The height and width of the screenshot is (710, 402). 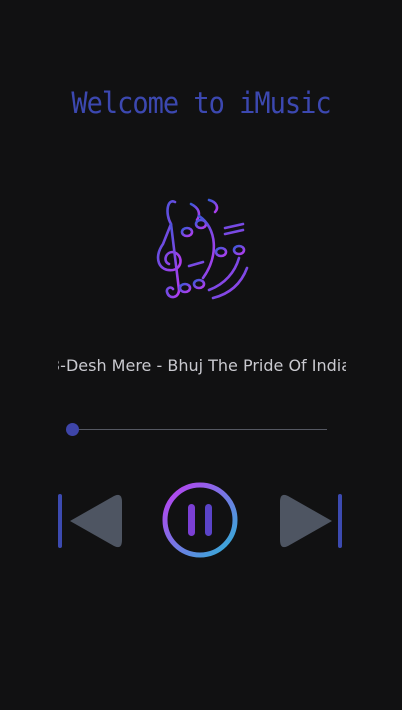 What do you see at coordinates (96, 521) in the screenshot?
I see `skip-previous-icon` at bounding box center [96, 521].